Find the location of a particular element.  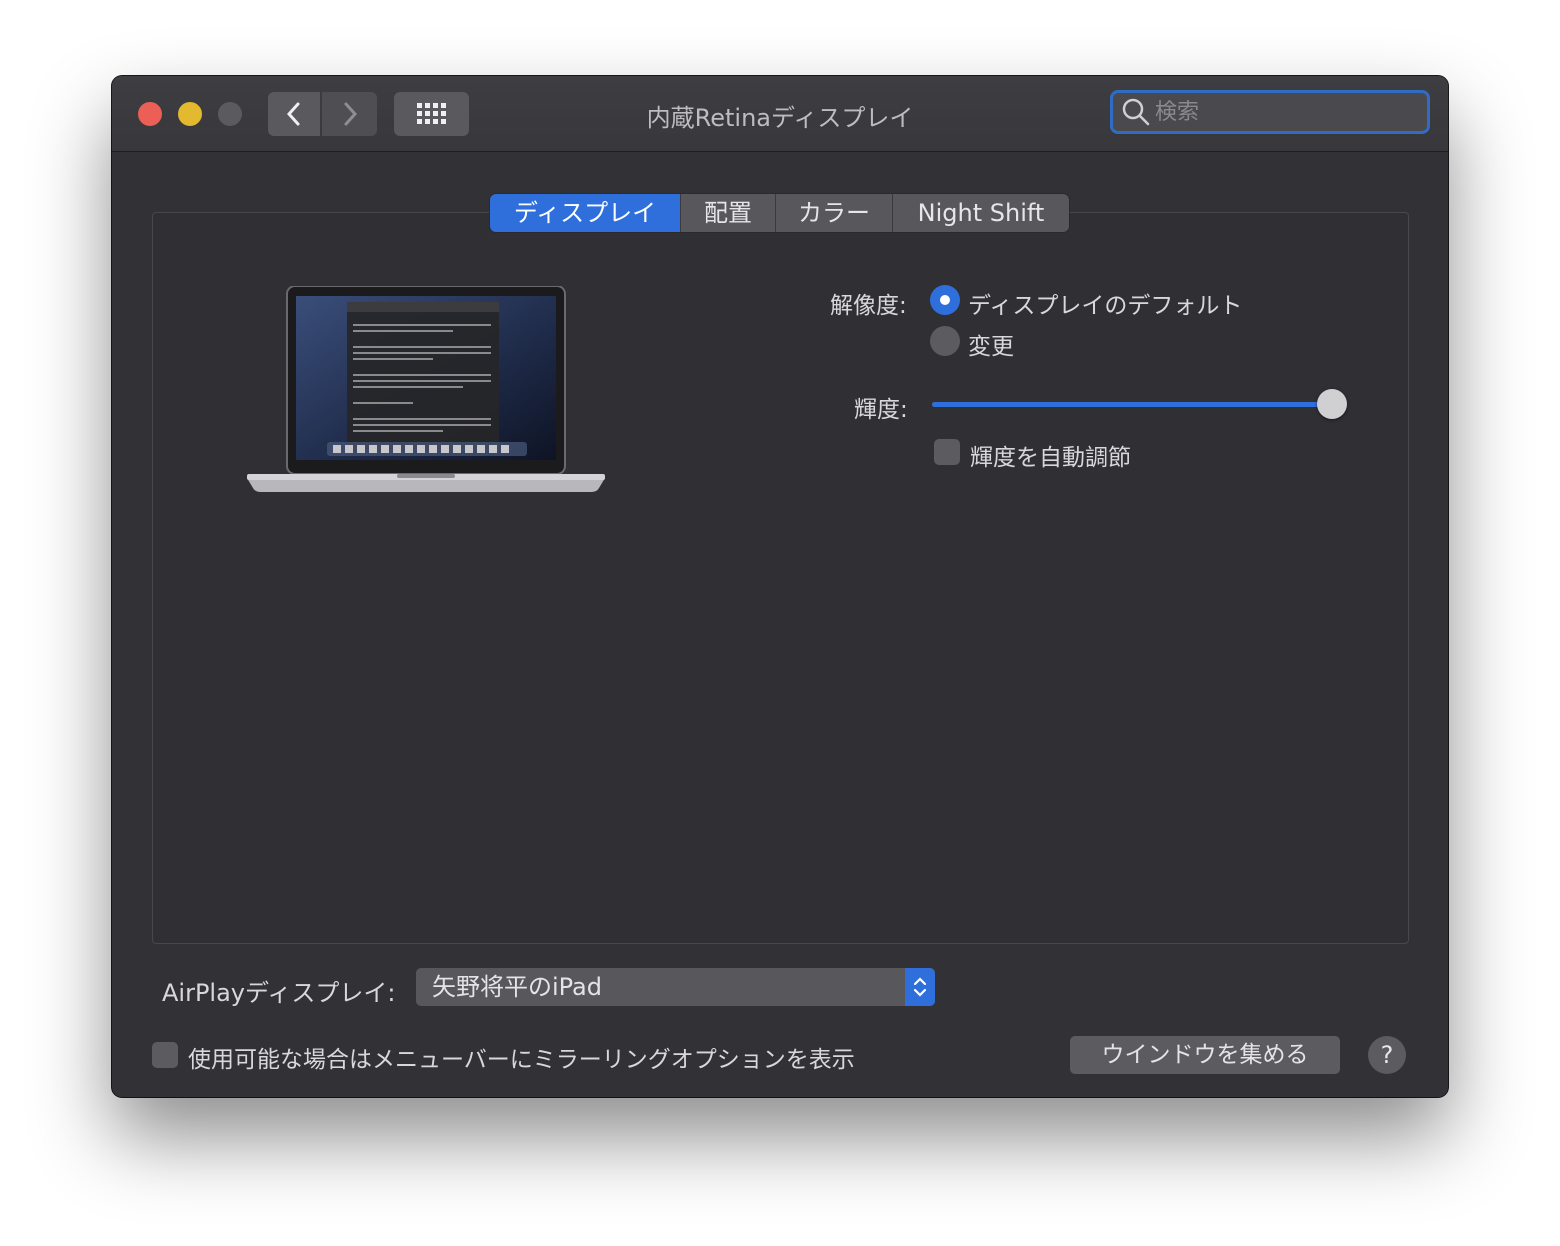

brightness-label: 輝度: is located at coordinates (881, 410).